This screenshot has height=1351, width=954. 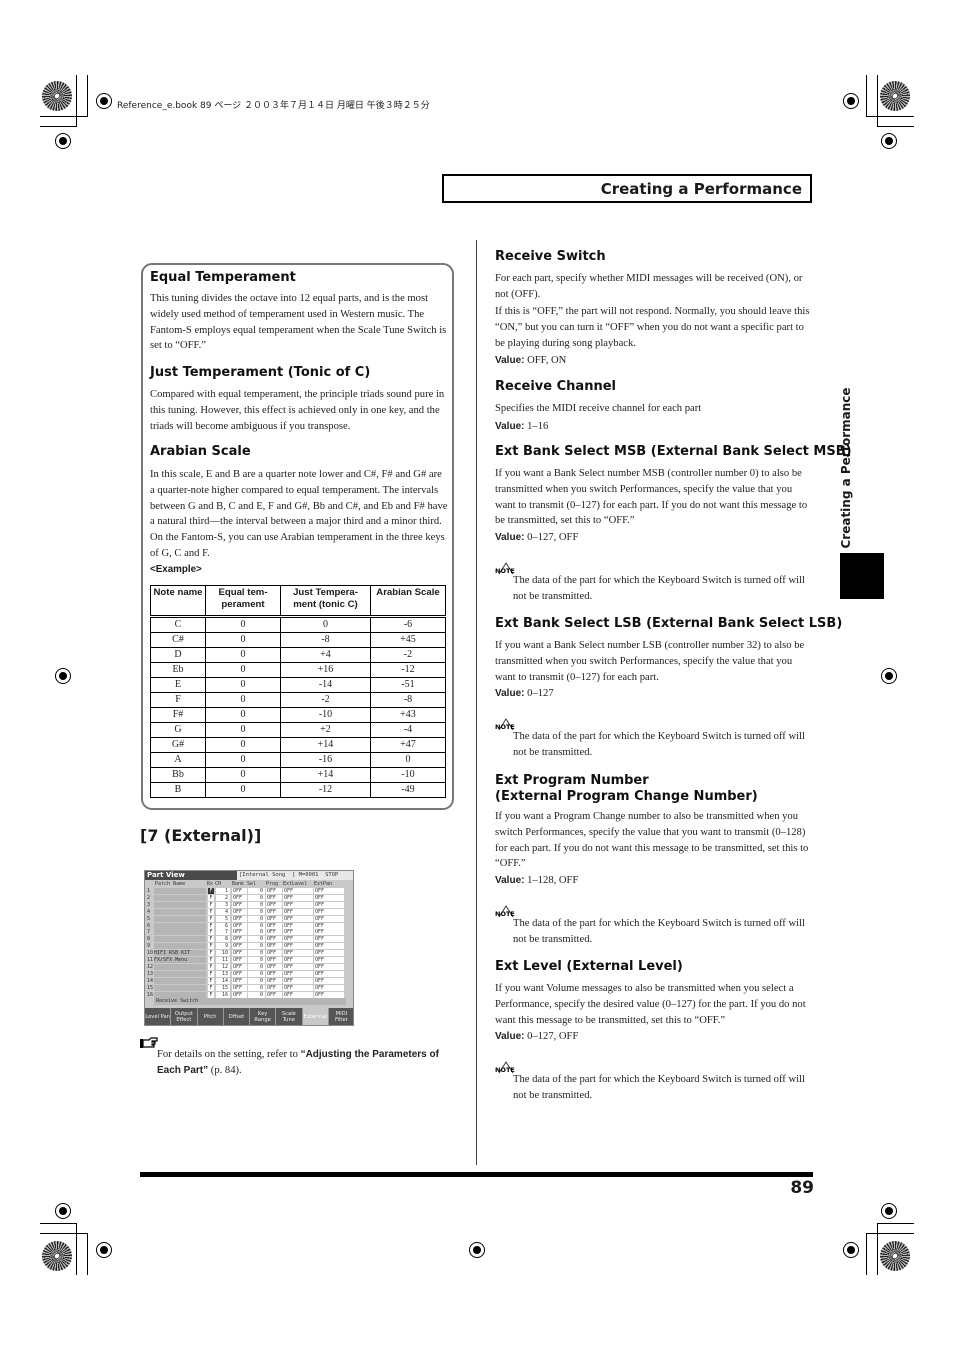 What do you see at coordinates (260, 372) in the screenshot?
I see `just-temperament-heading: Just Temperament (Tonic of C)` at bounding box center [260, 372].